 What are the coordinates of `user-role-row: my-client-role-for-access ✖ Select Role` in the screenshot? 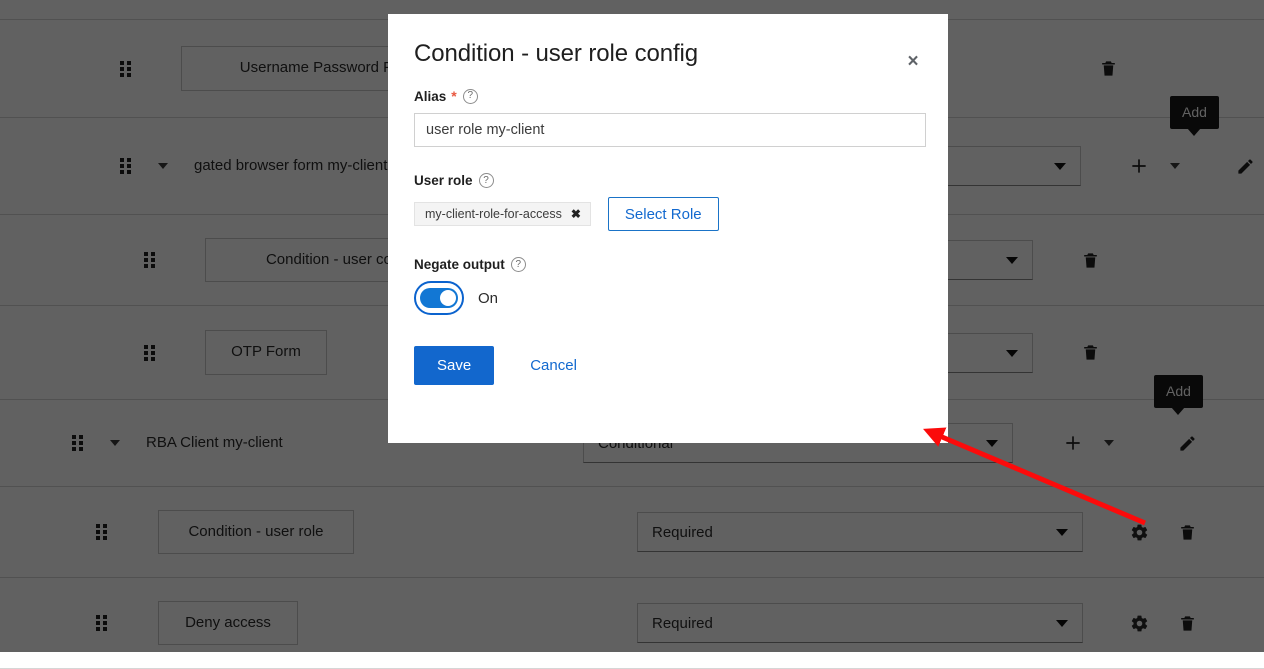 It's located at (668, 214).